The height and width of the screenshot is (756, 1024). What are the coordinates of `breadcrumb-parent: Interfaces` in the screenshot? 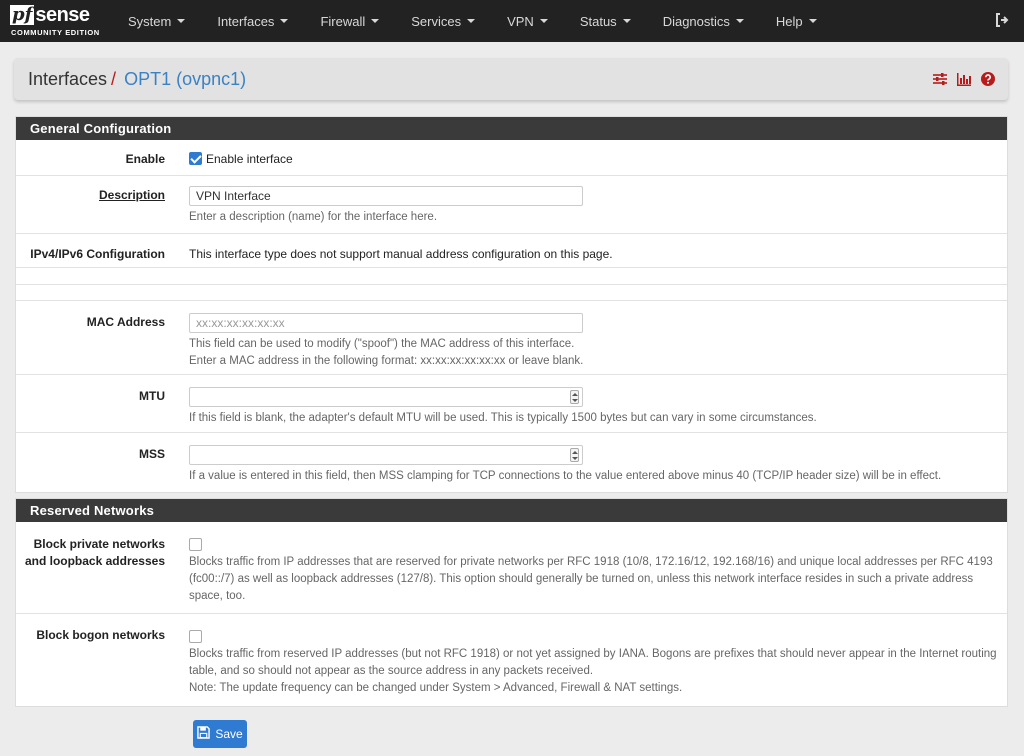 It's located at (67, 79).